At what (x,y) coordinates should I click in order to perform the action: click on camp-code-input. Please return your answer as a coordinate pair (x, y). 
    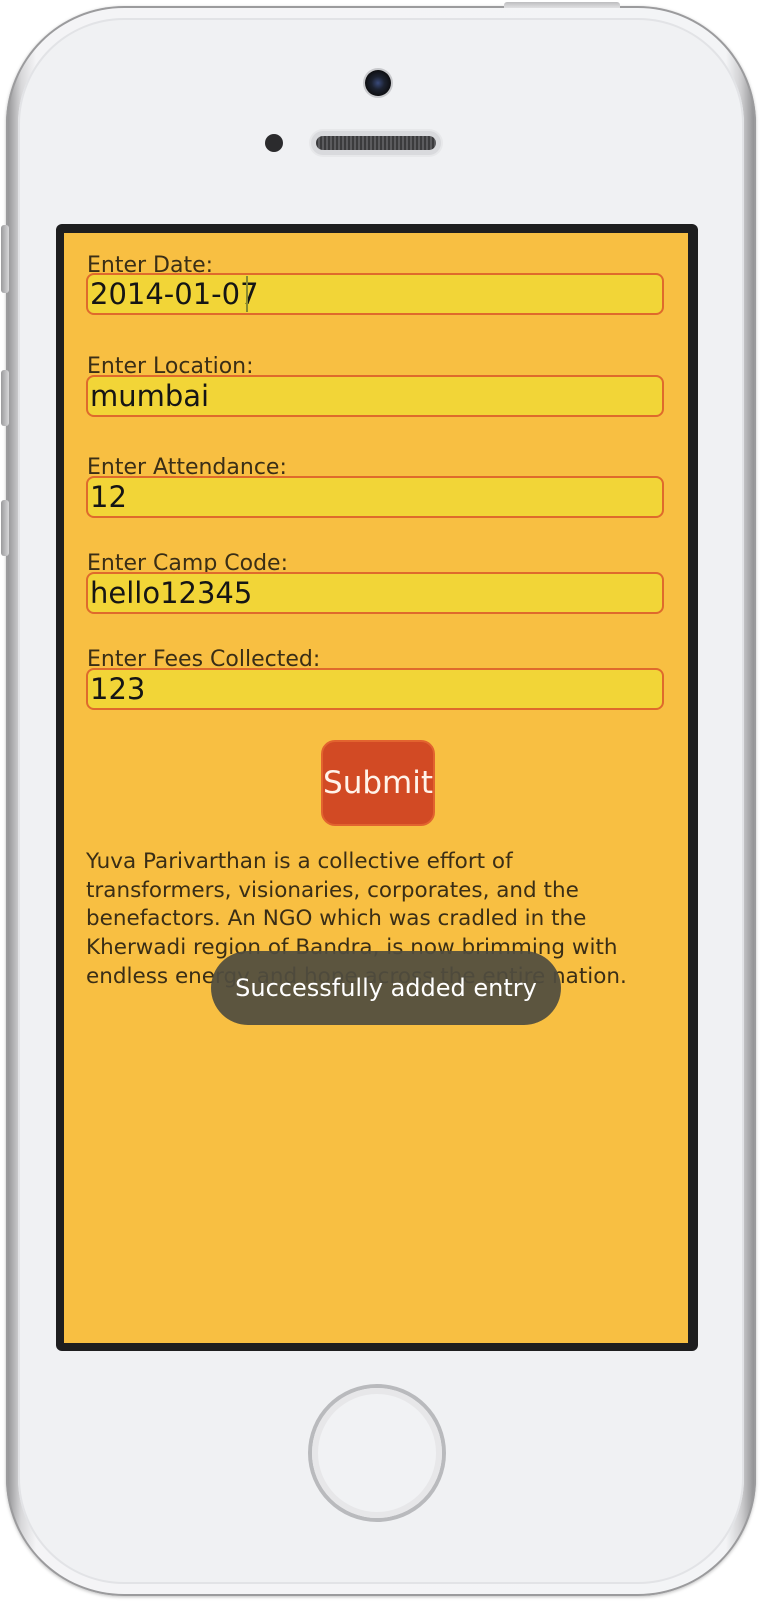
    Looking at the image, I should click on (375, 593).